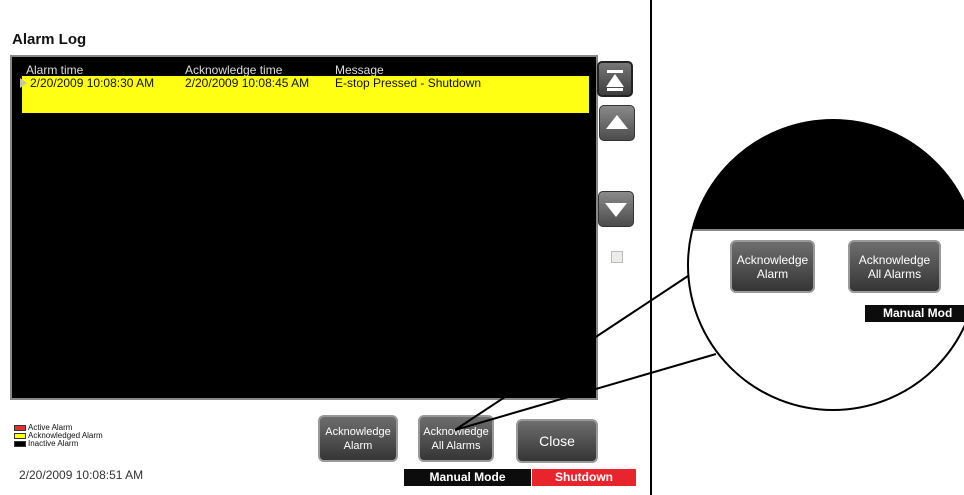 This screenshot has height=495, width=964. What do you see at coordinates (914, 313) in the screenshot?
I see `zoom-mode-status: Manual Mod` at bounding box center [914, 313].